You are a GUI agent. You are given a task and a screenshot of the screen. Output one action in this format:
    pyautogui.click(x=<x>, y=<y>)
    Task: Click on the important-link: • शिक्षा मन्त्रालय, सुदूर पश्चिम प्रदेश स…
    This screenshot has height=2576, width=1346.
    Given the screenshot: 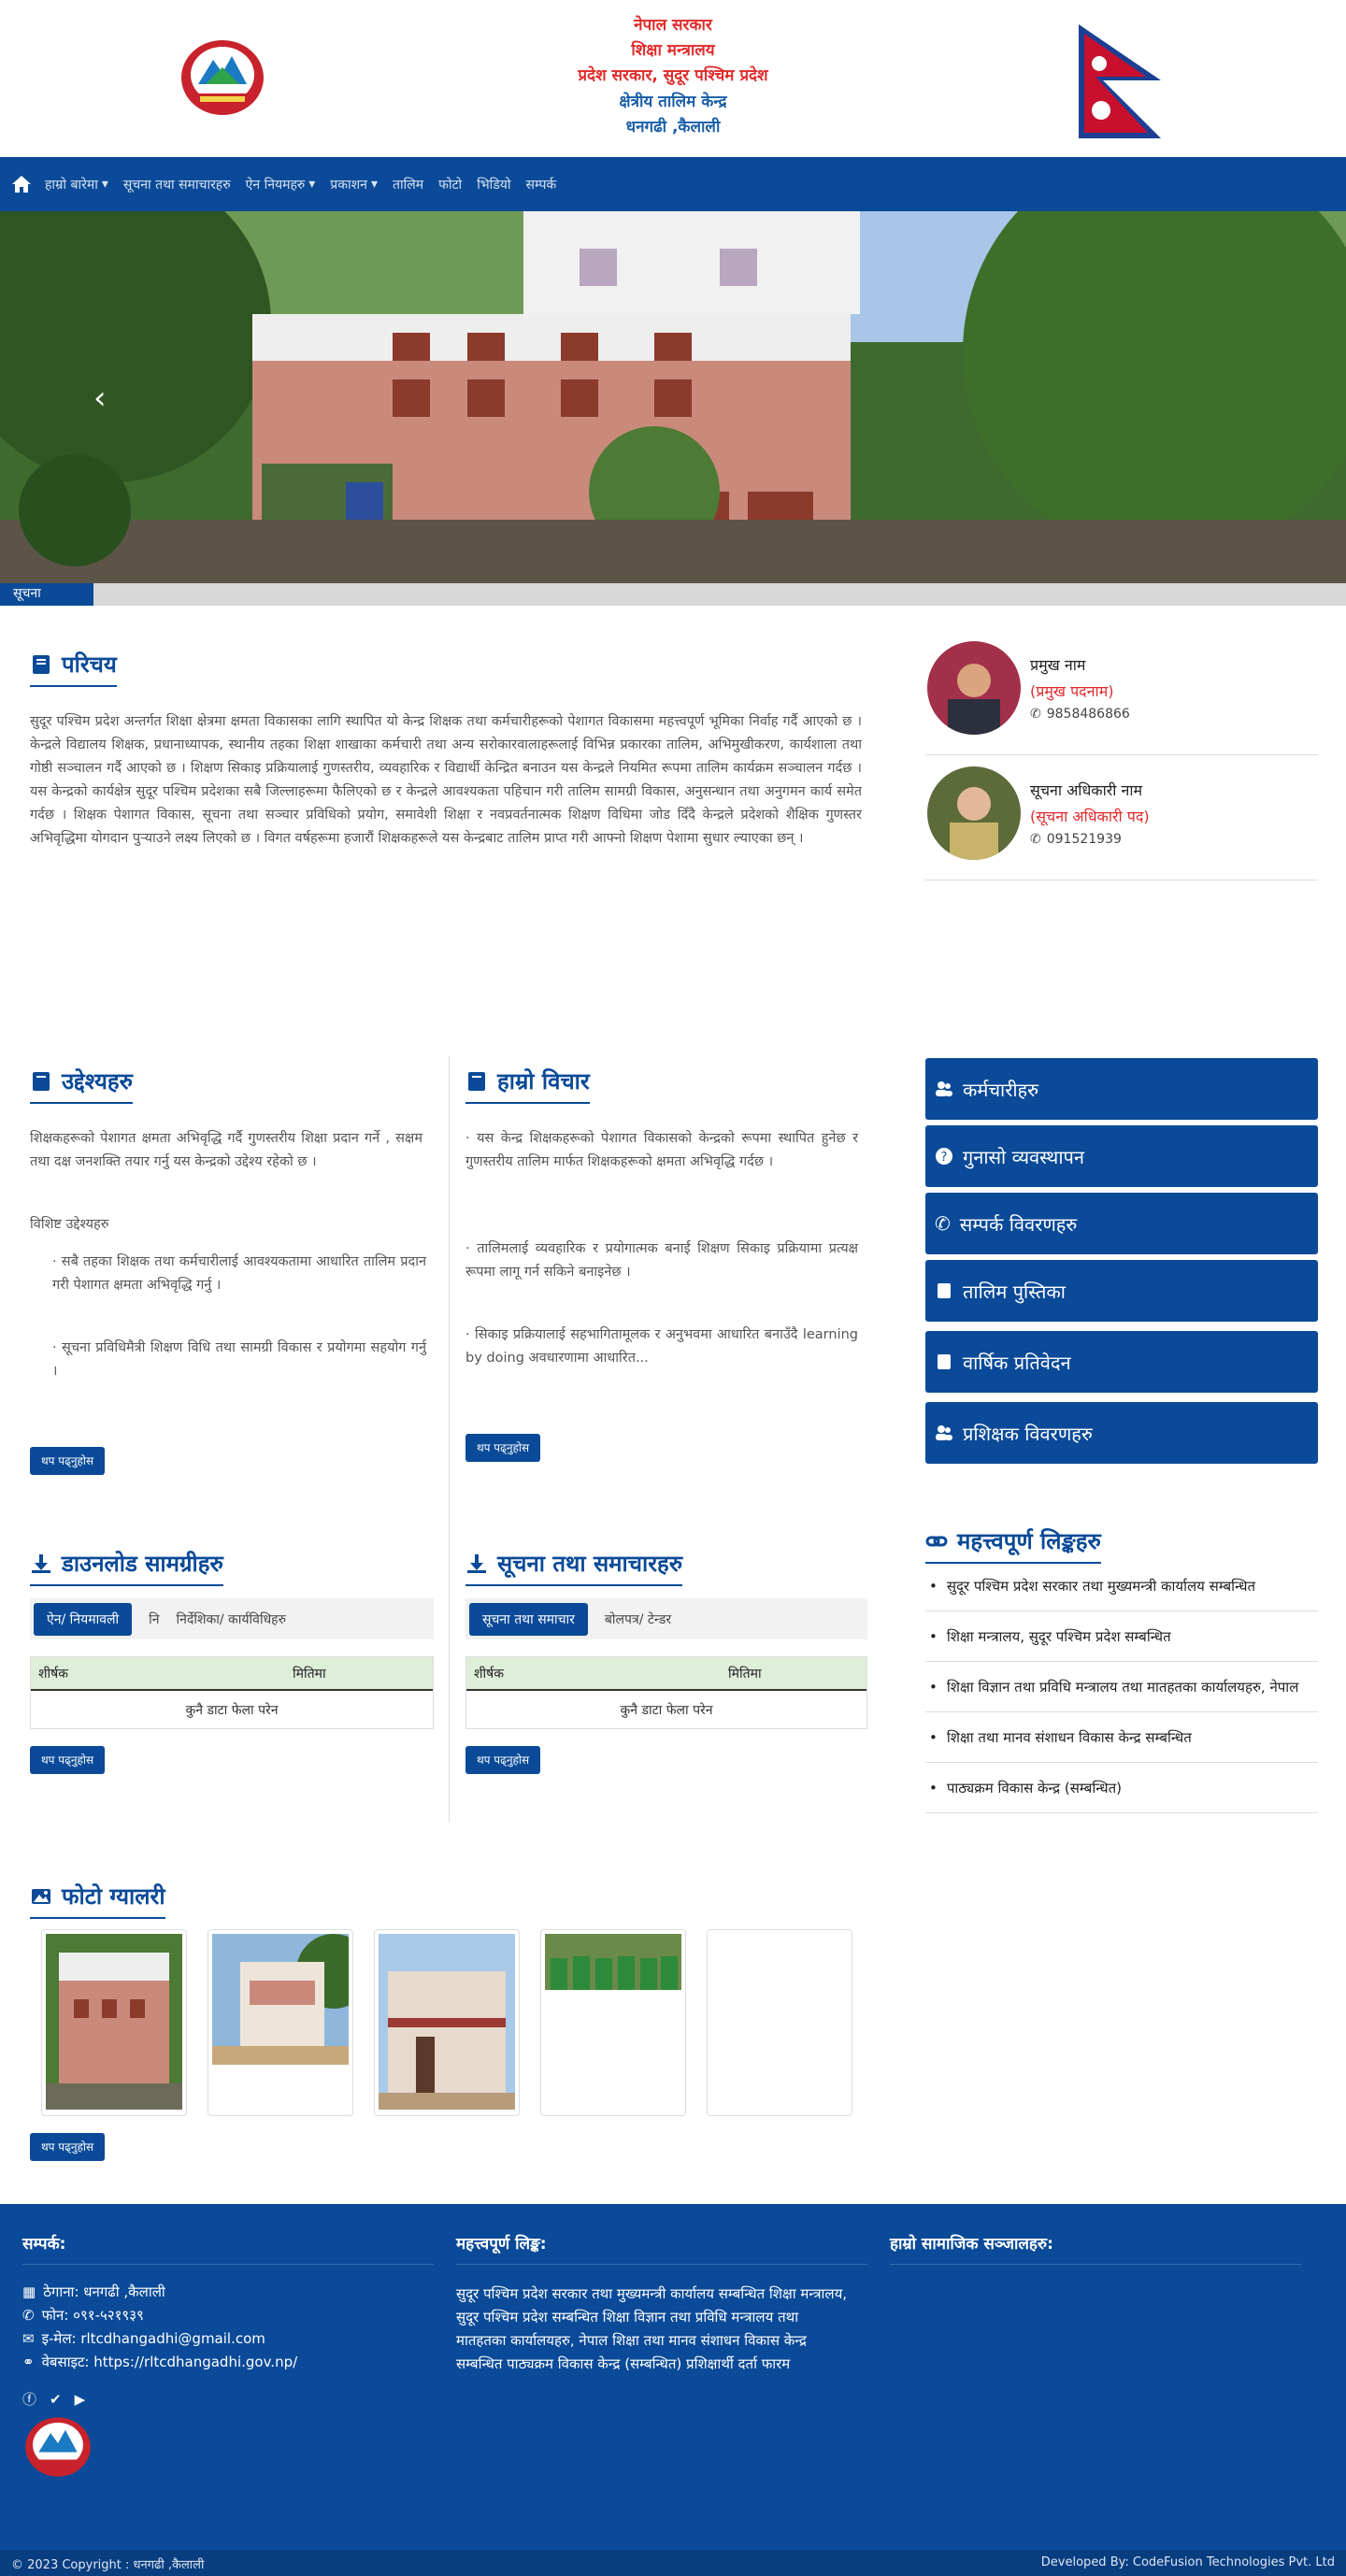 What is the action you would take?
    pyautogui.click(x=1121, y=1636)
    